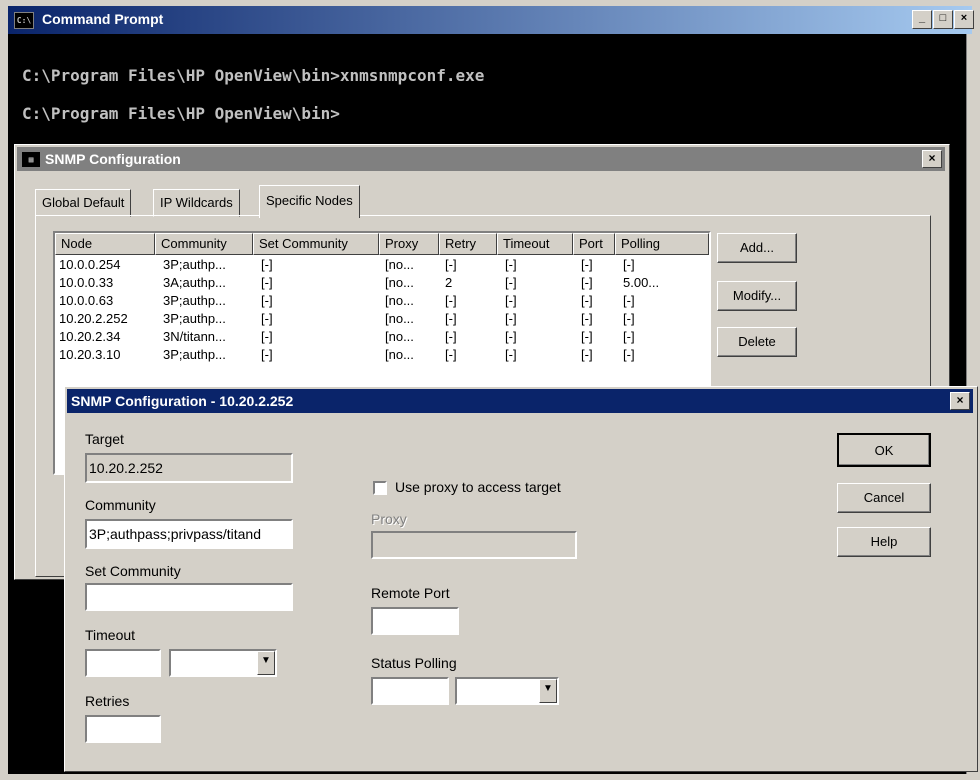  What do you see at coordinates (89, 264) in the screenshot?
I see `list-item-node: 10.0.0.254` at bounding box center [89, 264].